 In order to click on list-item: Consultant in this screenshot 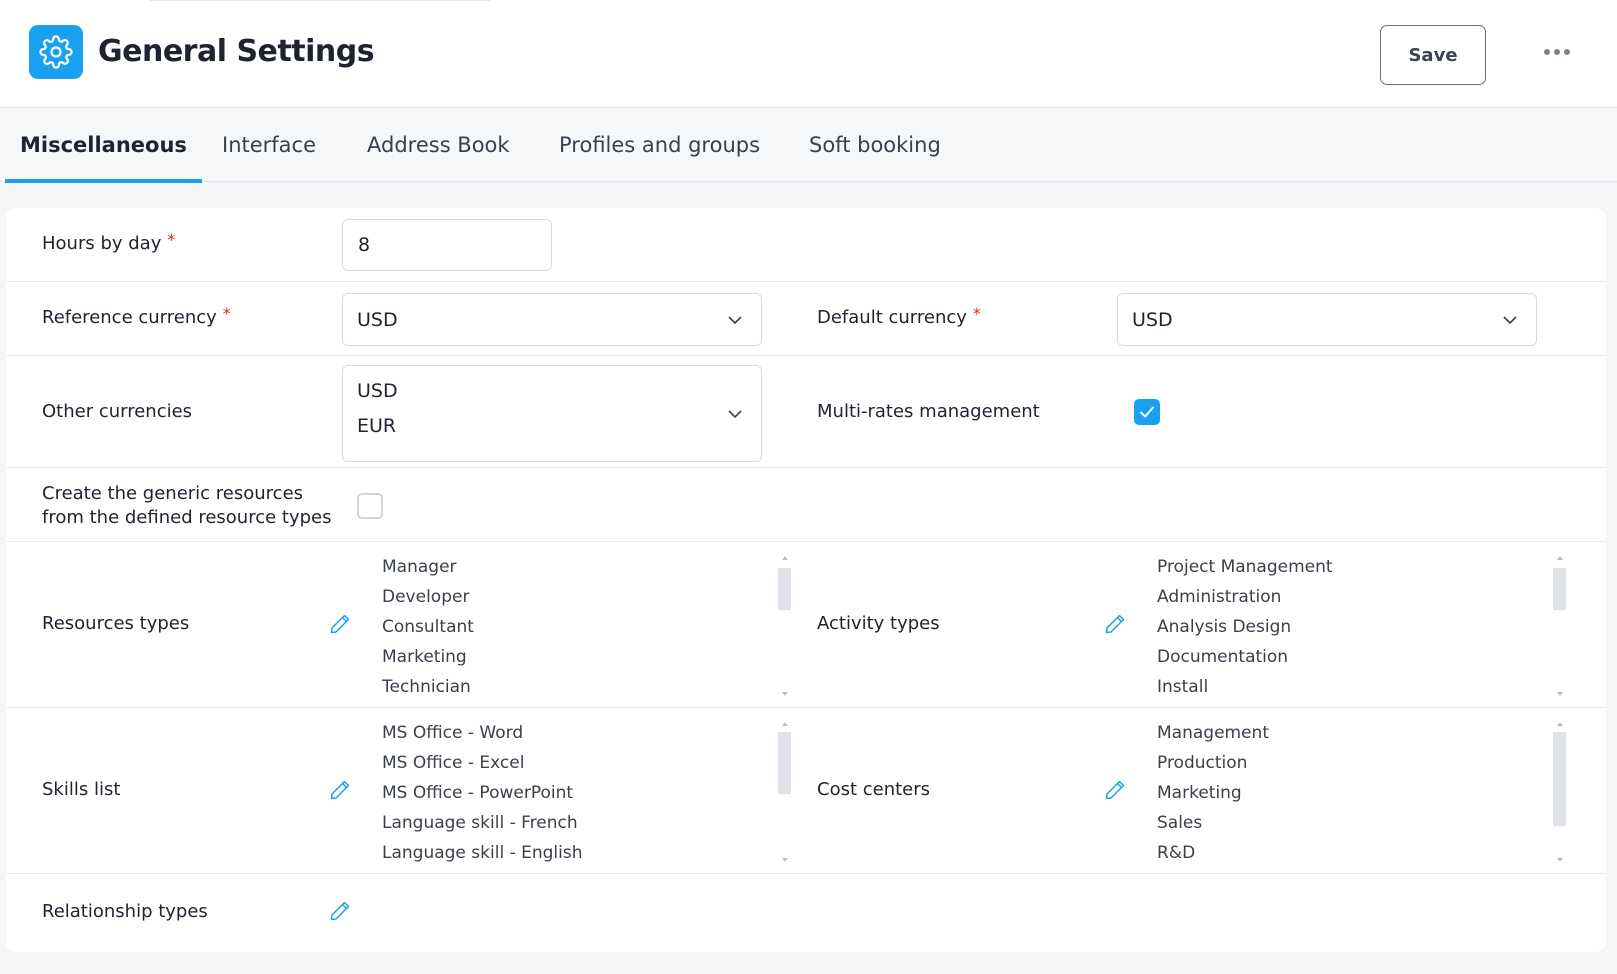, I will do `click(428, 627)`.